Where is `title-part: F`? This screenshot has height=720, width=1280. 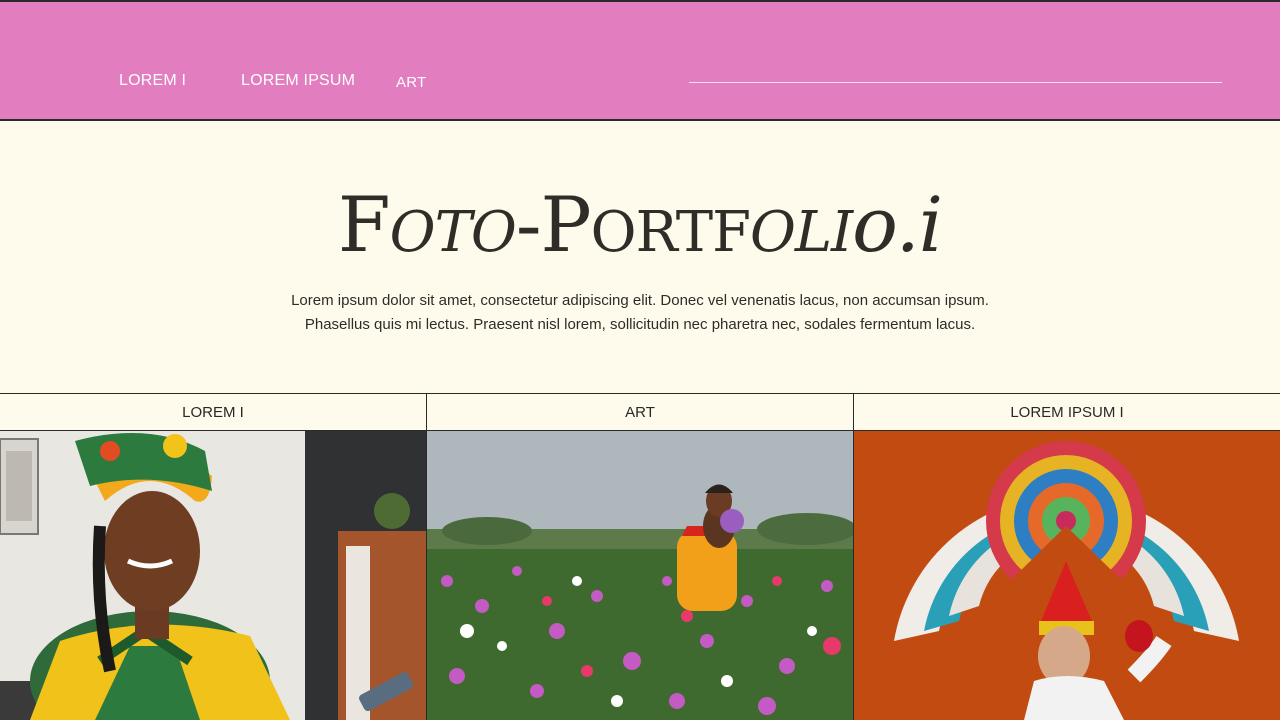 title-part: F is located at coordinates (364, 224).